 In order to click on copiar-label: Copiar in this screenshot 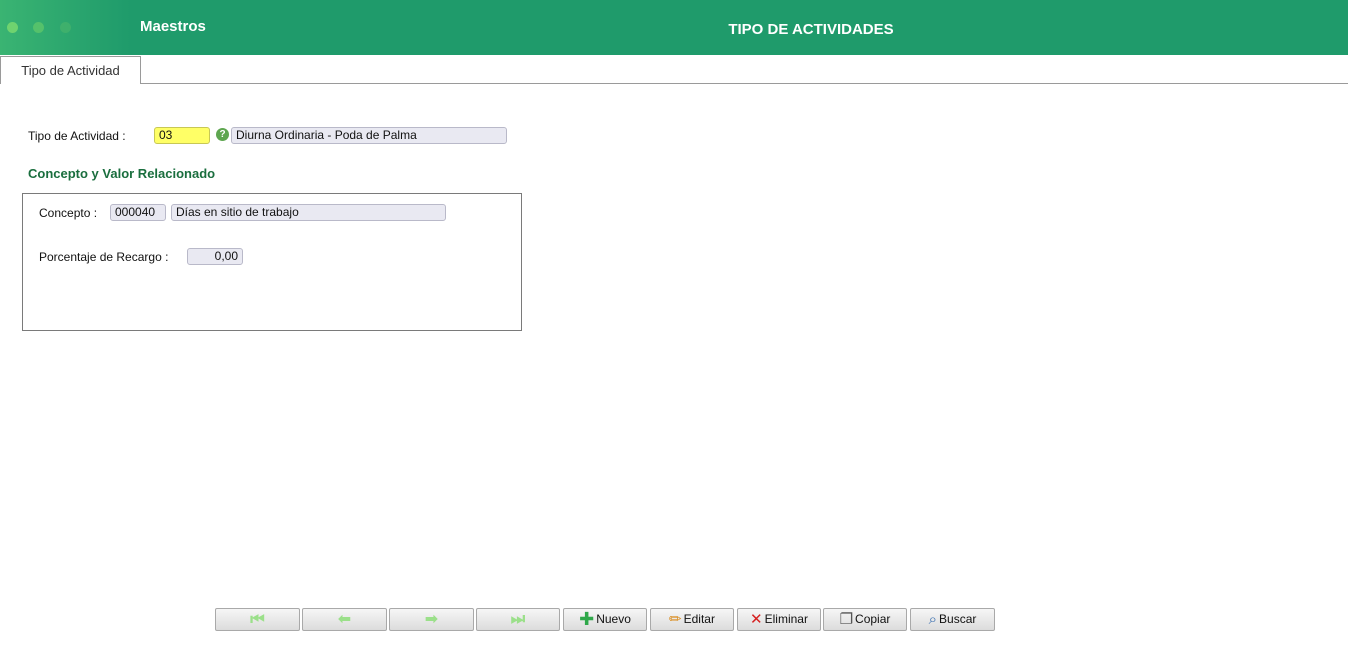, I will do `click(873, 619)`.